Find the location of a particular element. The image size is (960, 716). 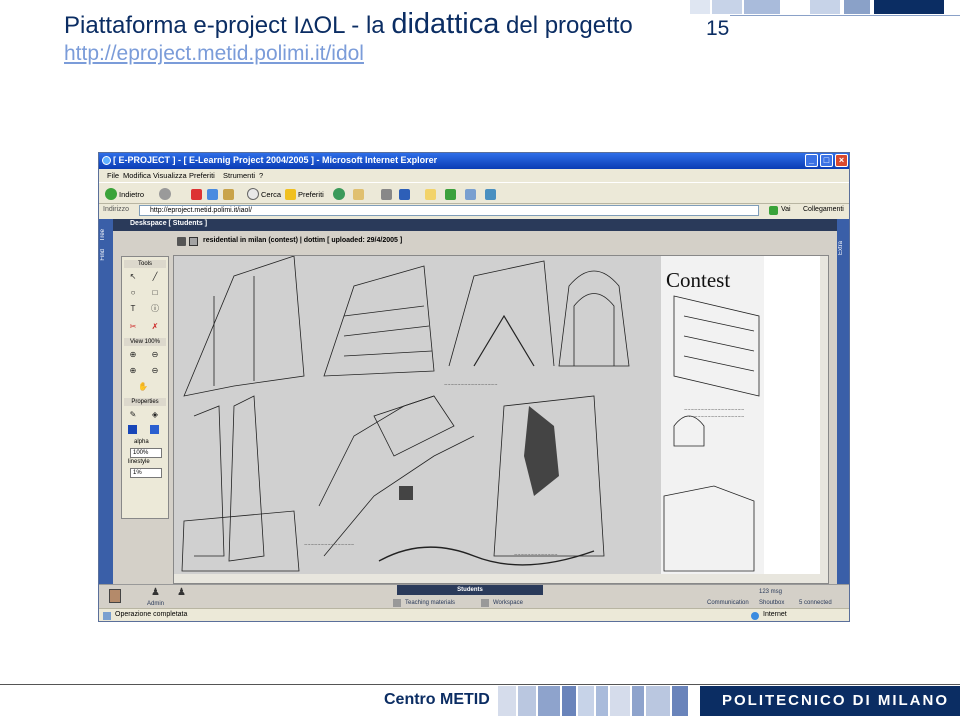

vertical-scrollbar is located at coordinates (824, 415).